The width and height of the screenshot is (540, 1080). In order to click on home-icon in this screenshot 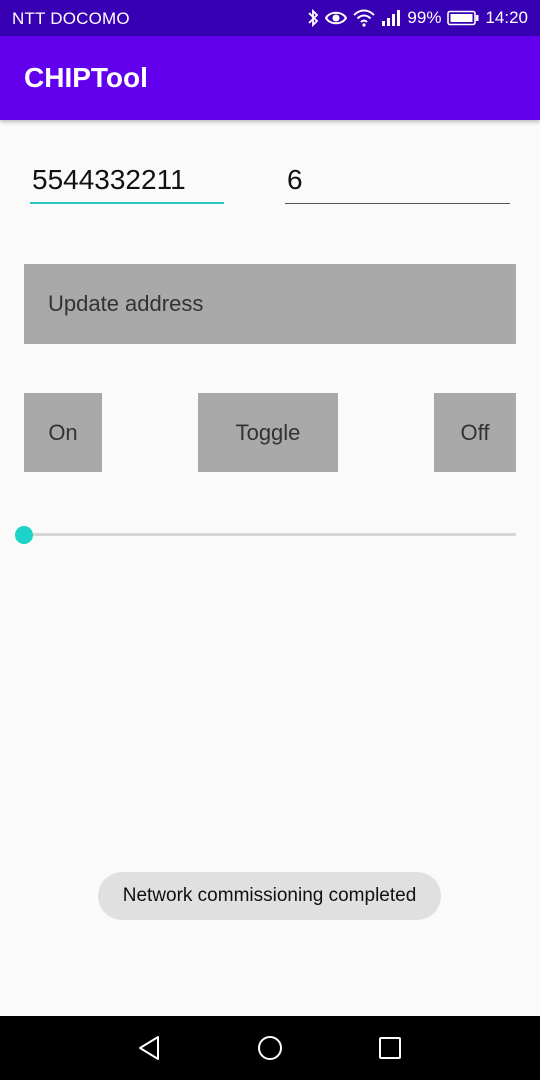, I will do `click(270, 1048)`.